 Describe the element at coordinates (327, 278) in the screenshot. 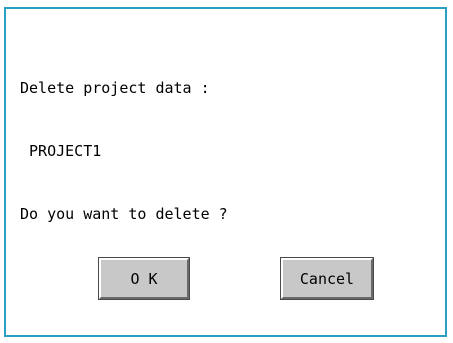

I see `cancel-button: Cancel` at that location.